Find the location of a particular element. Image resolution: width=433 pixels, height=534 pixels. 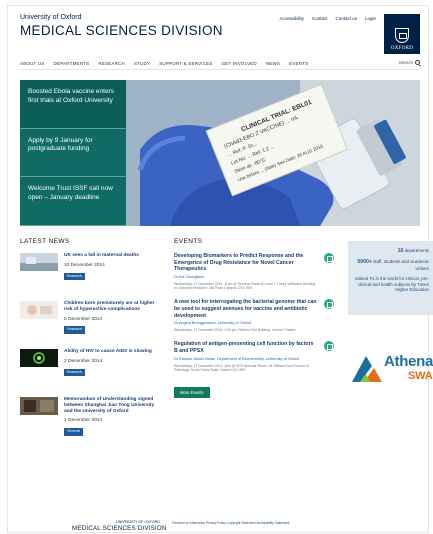

crest-text: OXFORD is located at coordinates (402, 48).